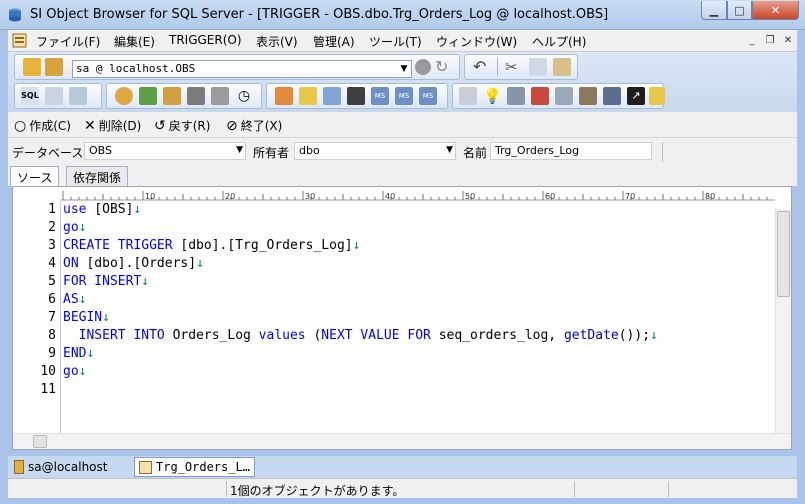 The image size is (805, 504). Describe the element at coordinates (332, 96) in the screenshot. I see `execute-grid-icon` at that location.